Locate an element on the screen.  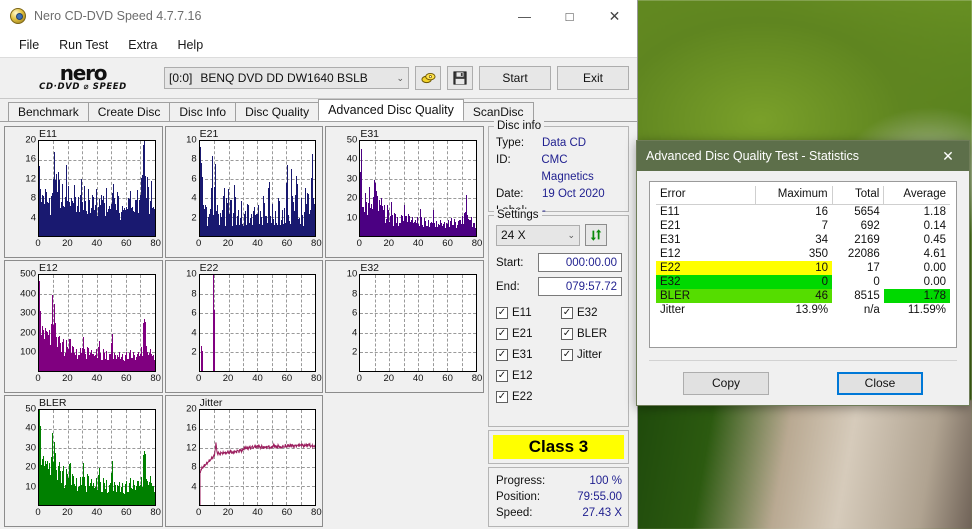
chart-title: BLER is located at coordinates (53, 402).